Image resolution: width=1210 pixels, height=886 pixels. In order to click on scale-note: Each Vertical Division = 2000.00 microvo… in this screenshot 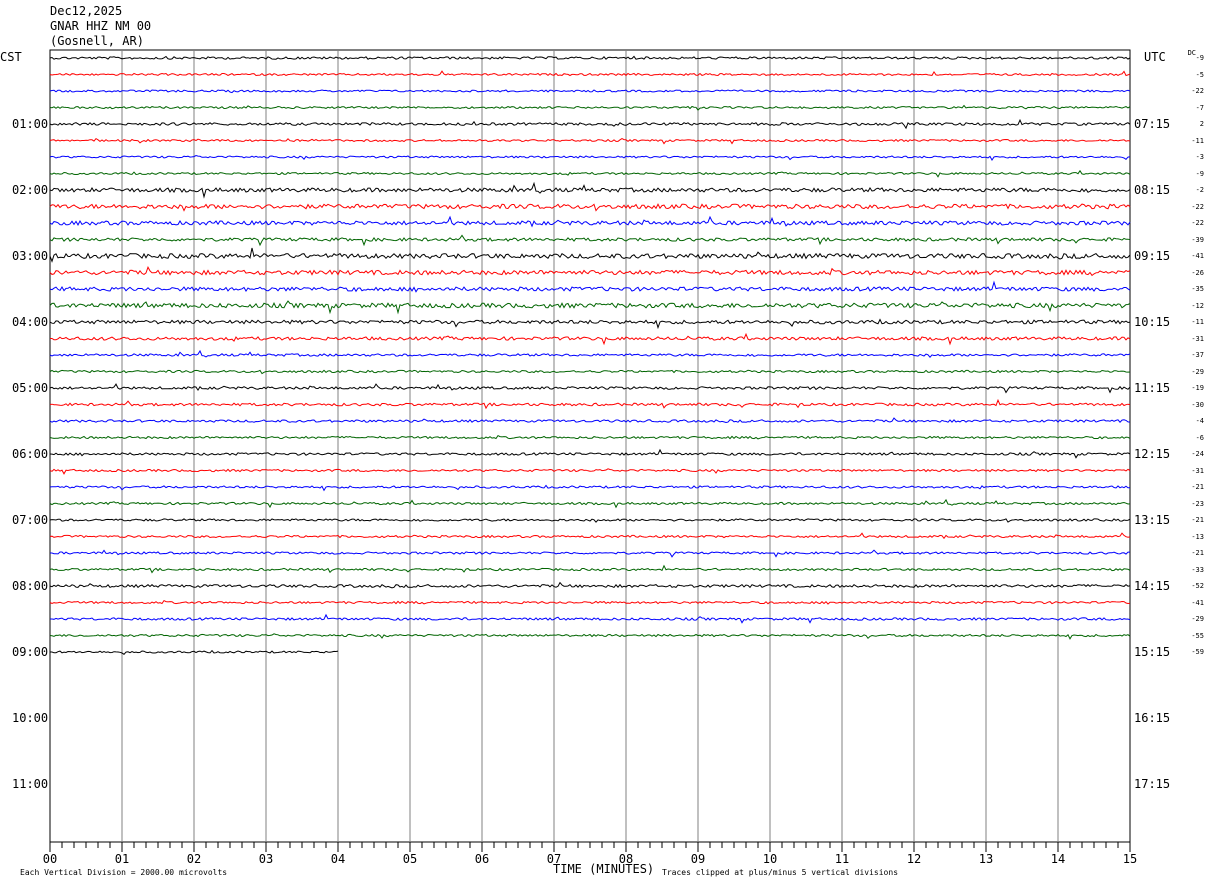, I will do `click(124, 872)`.